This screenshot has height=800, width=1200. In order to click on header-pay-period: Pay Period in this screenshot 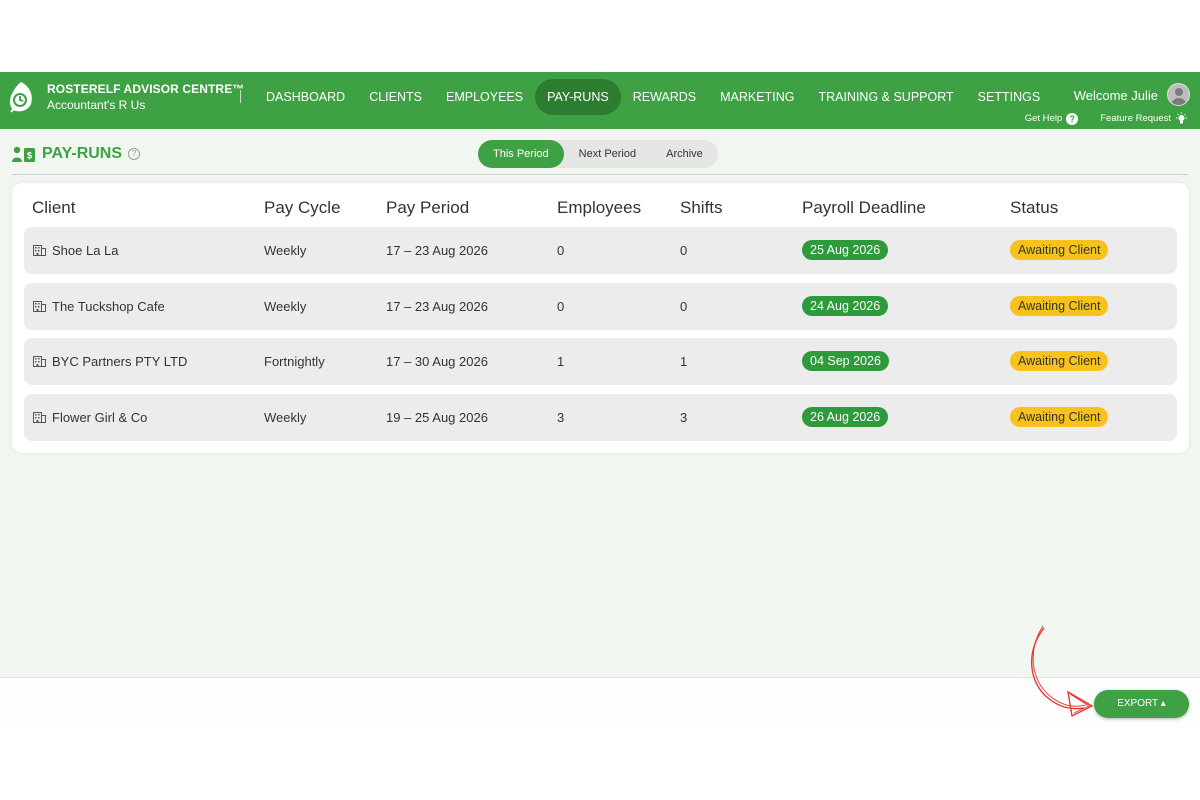, I will do `click(427, 208)`.